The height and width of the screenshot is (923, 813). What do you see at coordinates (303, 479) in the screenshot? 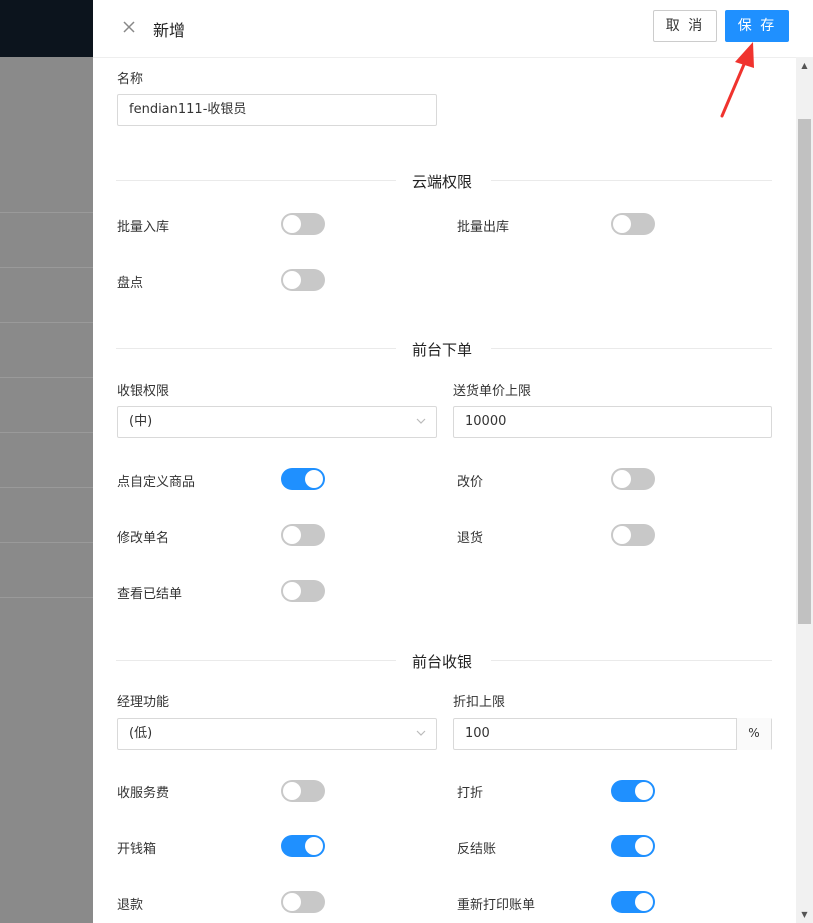
I see `custom-goods-switch` at bounding box center [303, 479].